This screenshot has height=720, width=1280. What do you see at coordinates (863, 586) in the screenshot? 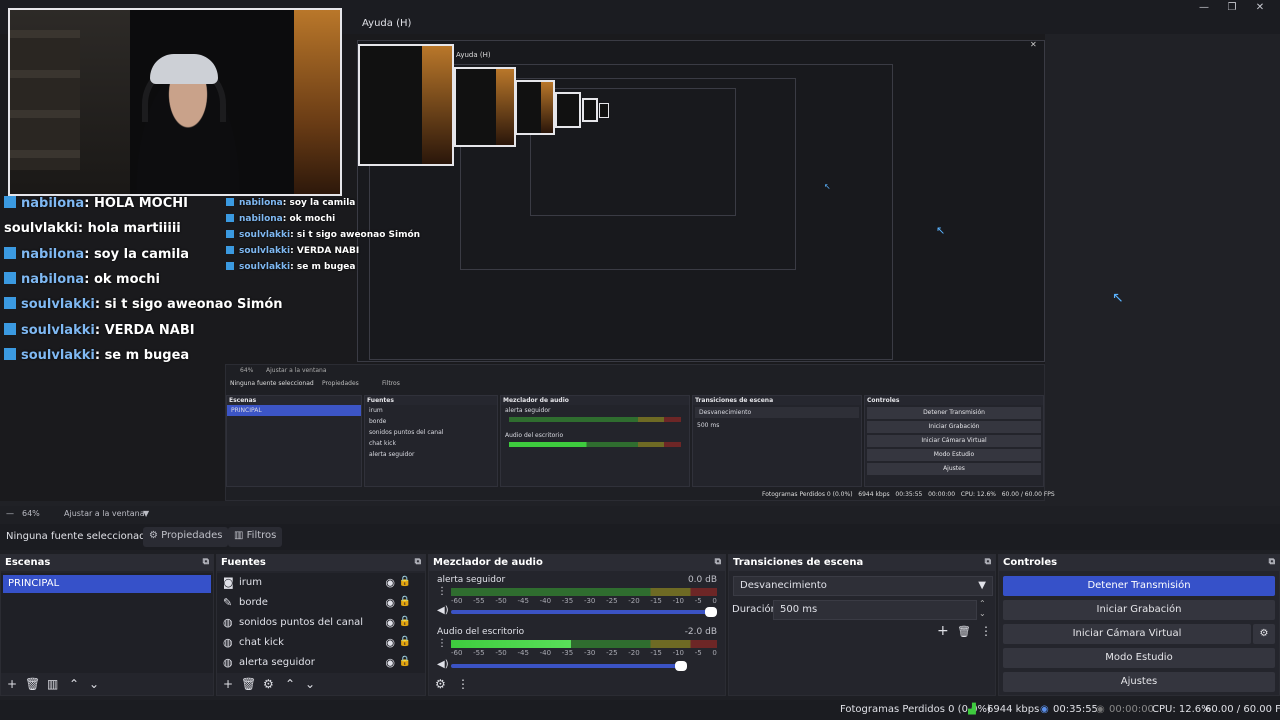
I see `transition-select: Desvanecimiento ▼` at bounding box center [863, 586].